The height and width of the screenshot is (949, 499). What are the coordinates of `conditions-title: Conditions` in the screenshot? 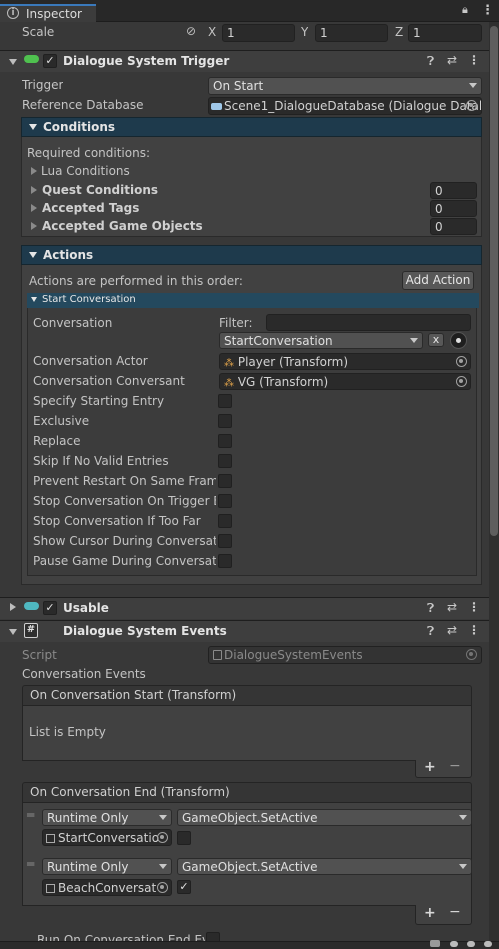 It's located at (79, 127).